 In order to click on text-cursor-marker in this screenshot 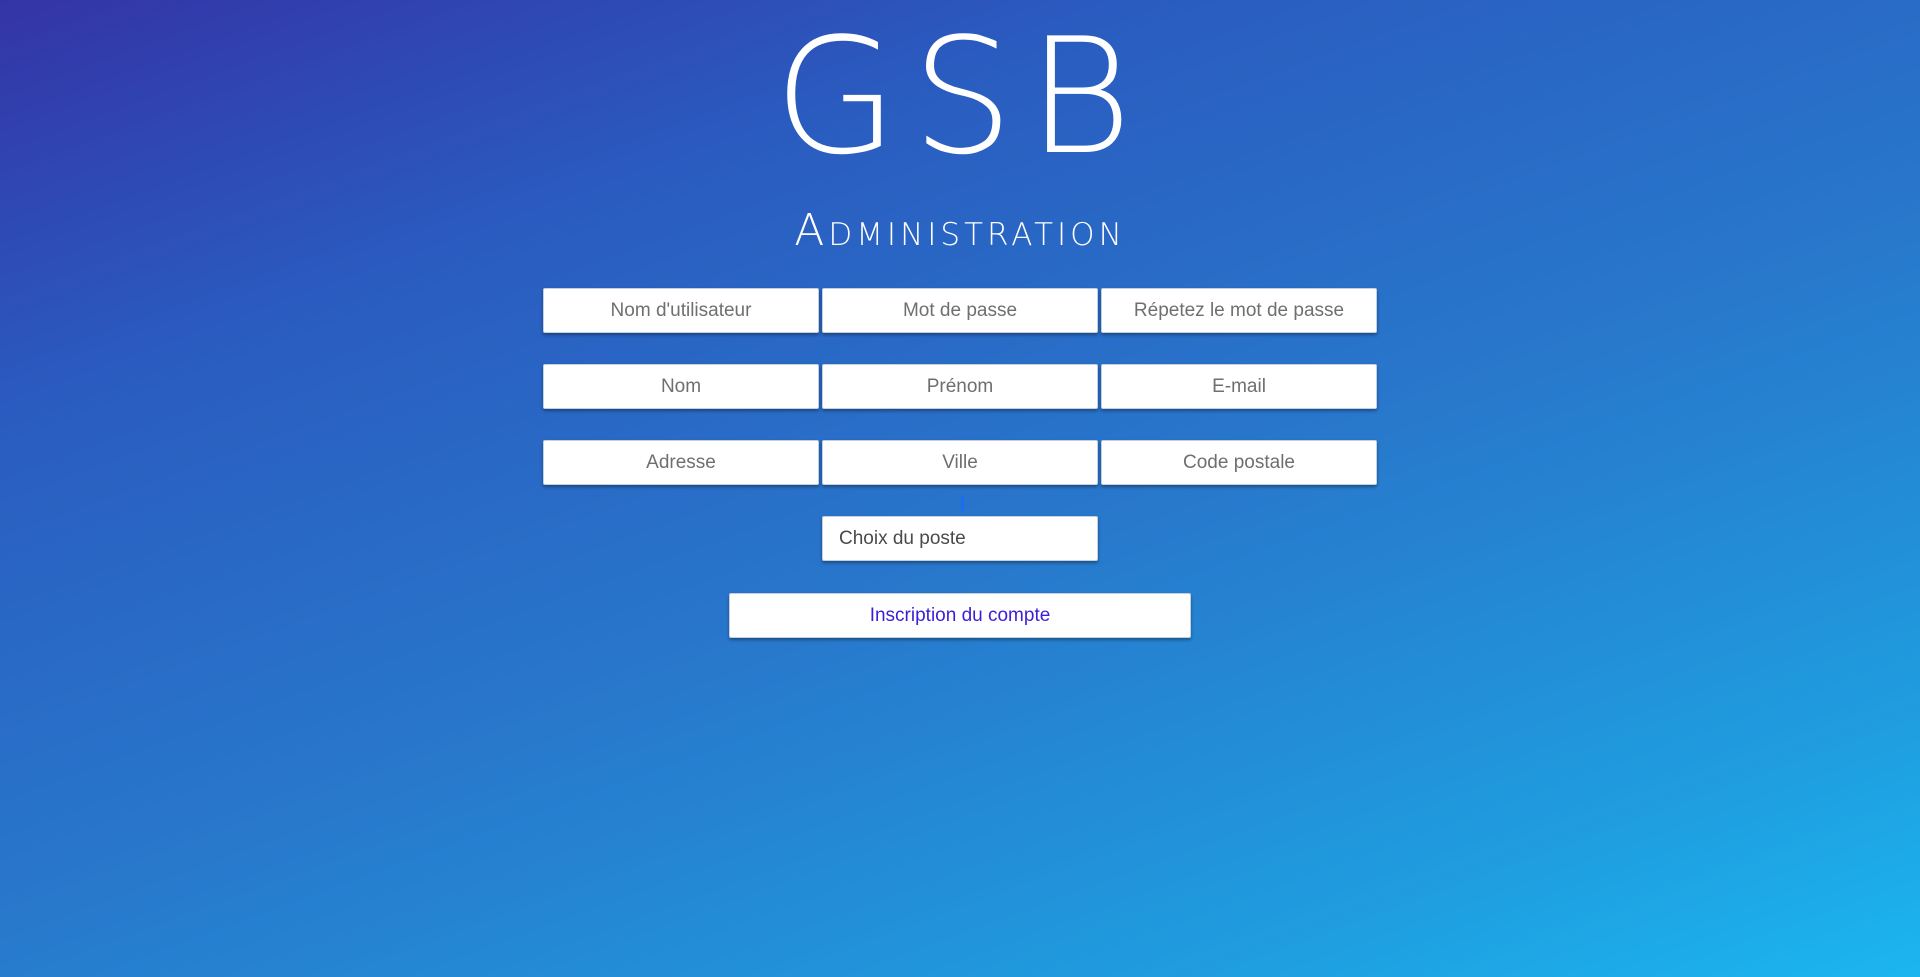, I will do `click(962, 503)`.